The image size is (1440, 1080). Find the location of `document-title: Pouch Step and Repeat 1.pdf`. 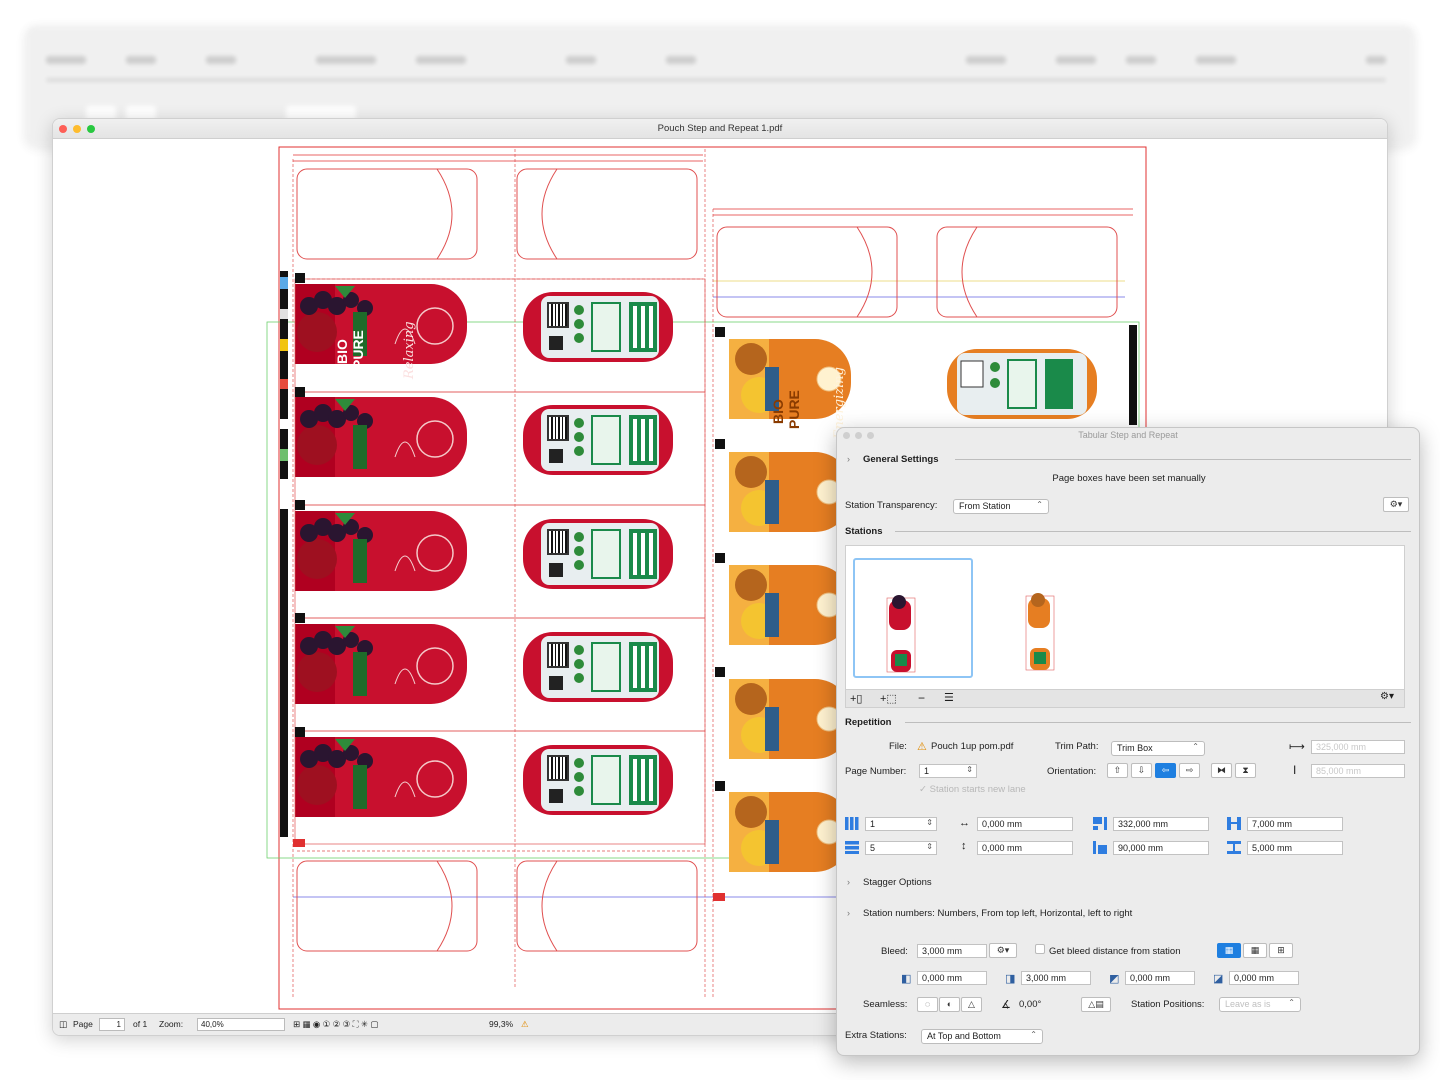

document-title: Pouch Step and Repeat 1.pdf is located at coordinates (720, 128).